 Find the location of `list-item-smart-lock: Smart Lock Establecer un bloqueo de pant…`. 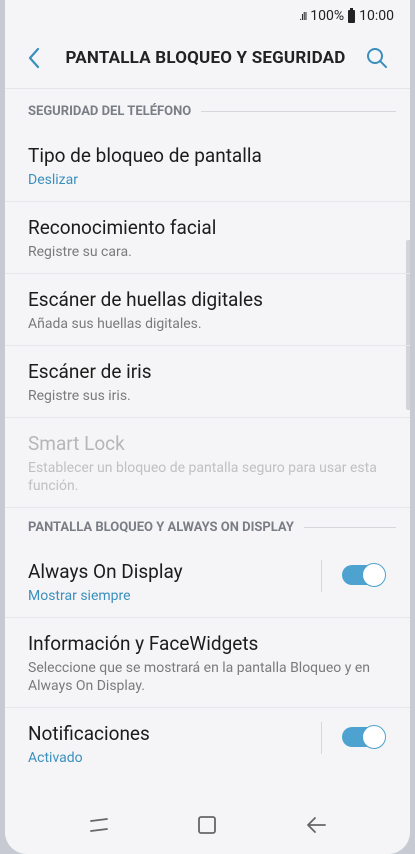

list-item-smart-lock: Smart Lock Establecer un bloqueo de pant… is located at coordinates (207, 463).